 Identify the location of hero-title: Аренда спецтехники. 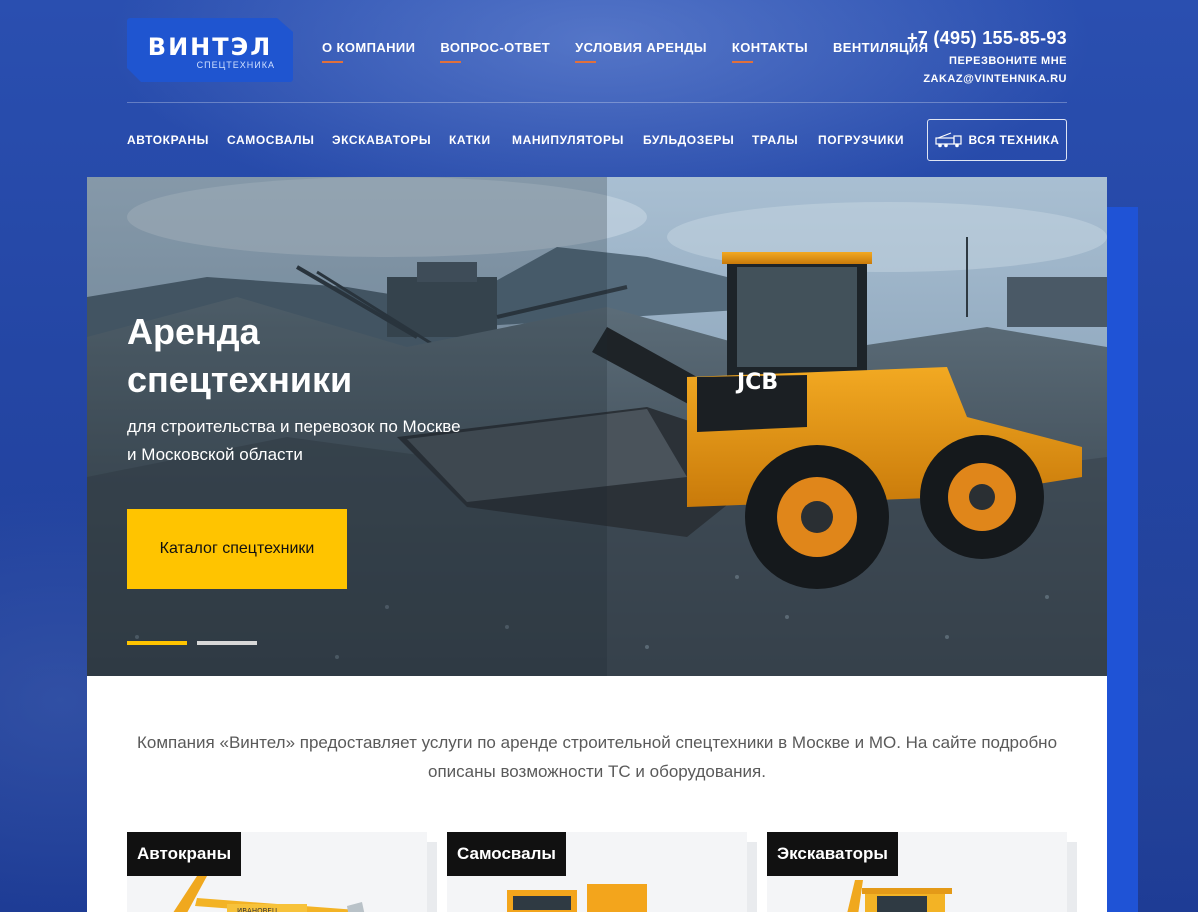
(337, 356).